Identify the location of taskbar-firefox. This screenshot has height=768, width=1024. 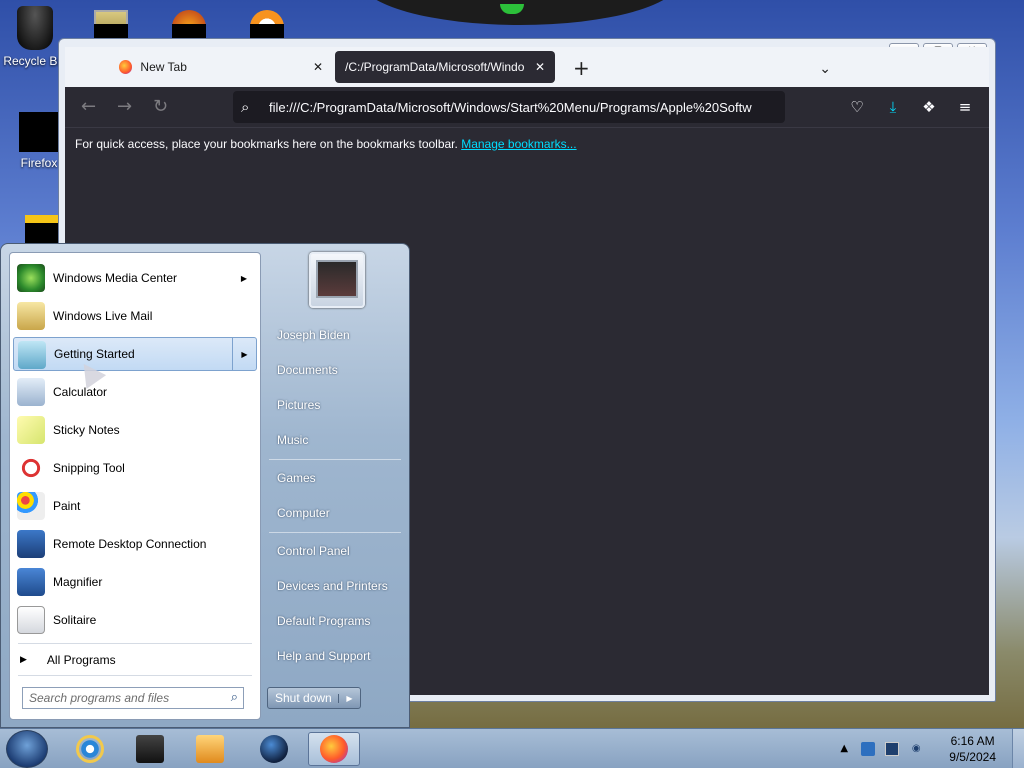
(334, 749).